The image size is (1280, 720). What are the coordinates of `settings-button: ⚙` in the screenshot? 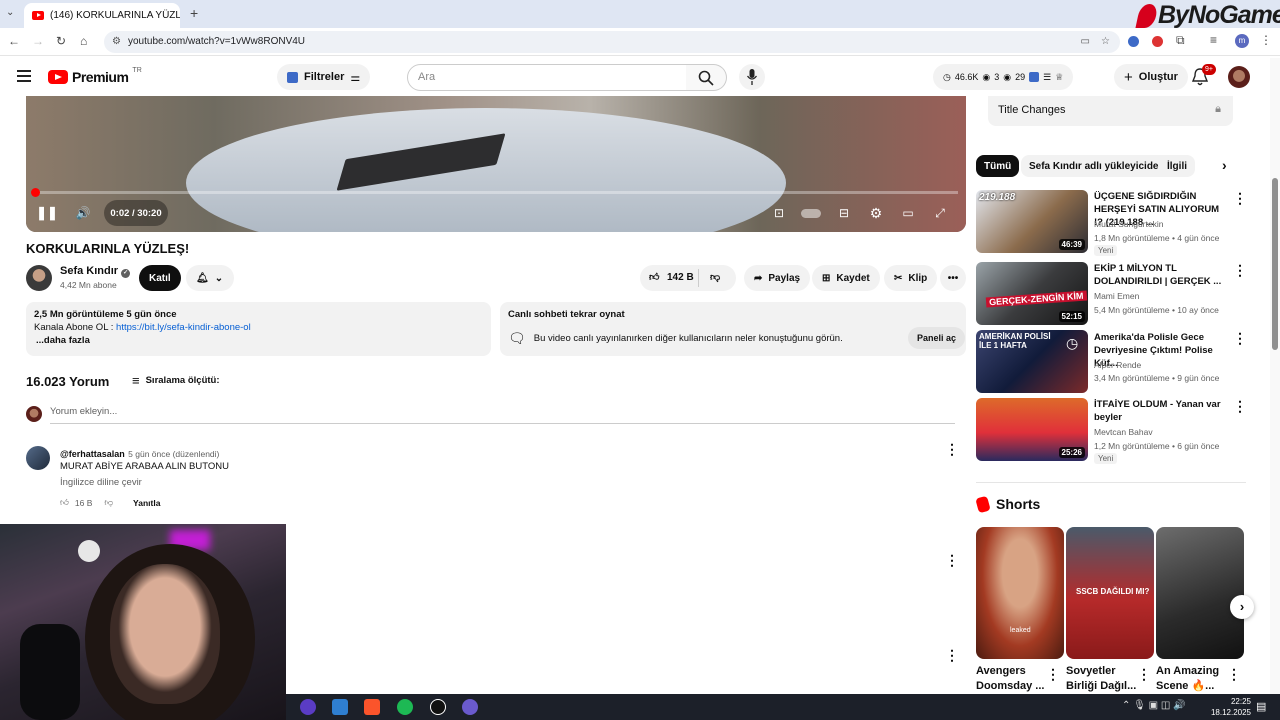 It's located at (876, 213).